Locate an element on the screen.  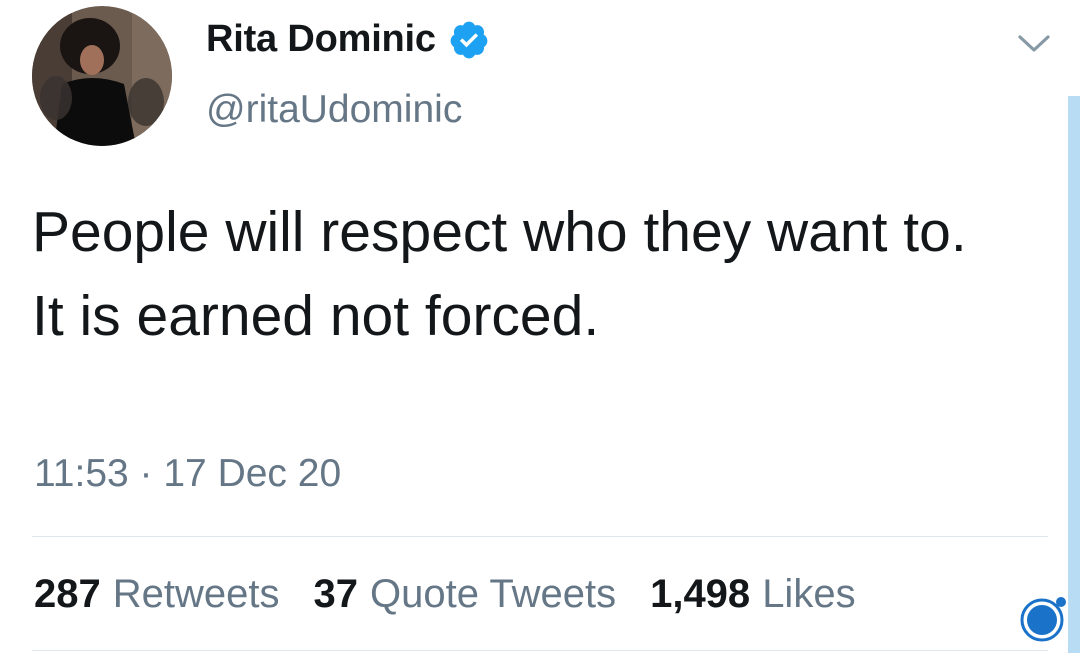
author-display-name: Rita Dominic is located at coordinates (321, 39).